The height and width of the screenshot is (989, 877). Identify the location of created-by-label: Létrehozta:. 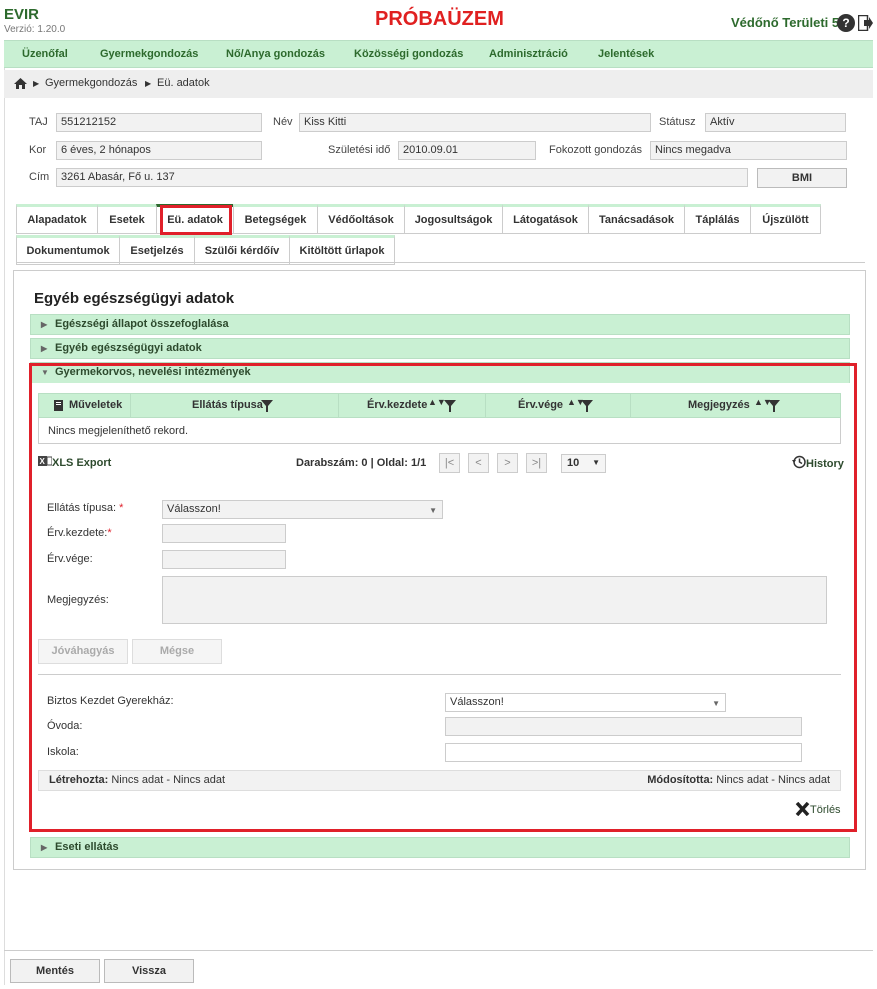
(79, 780).